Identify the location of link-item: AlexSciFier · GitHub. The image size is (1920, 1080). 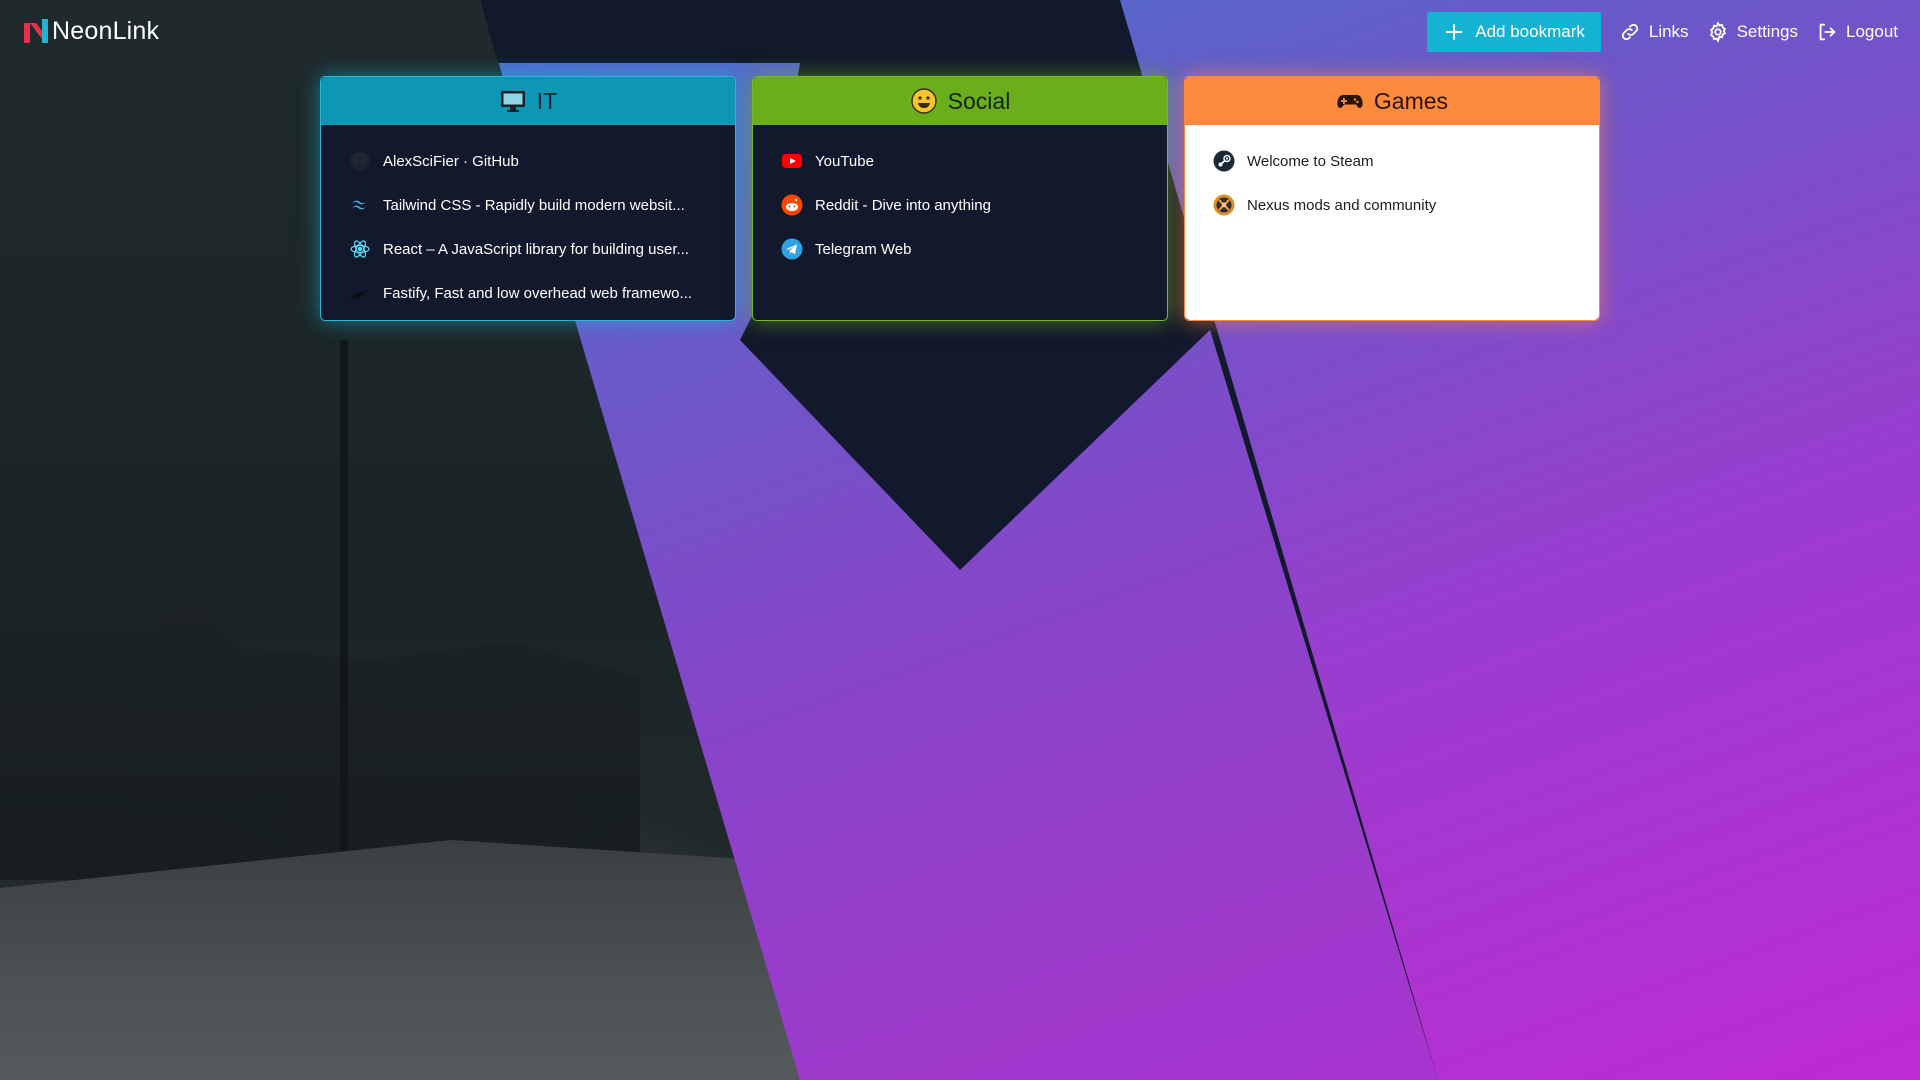
(528, 161).